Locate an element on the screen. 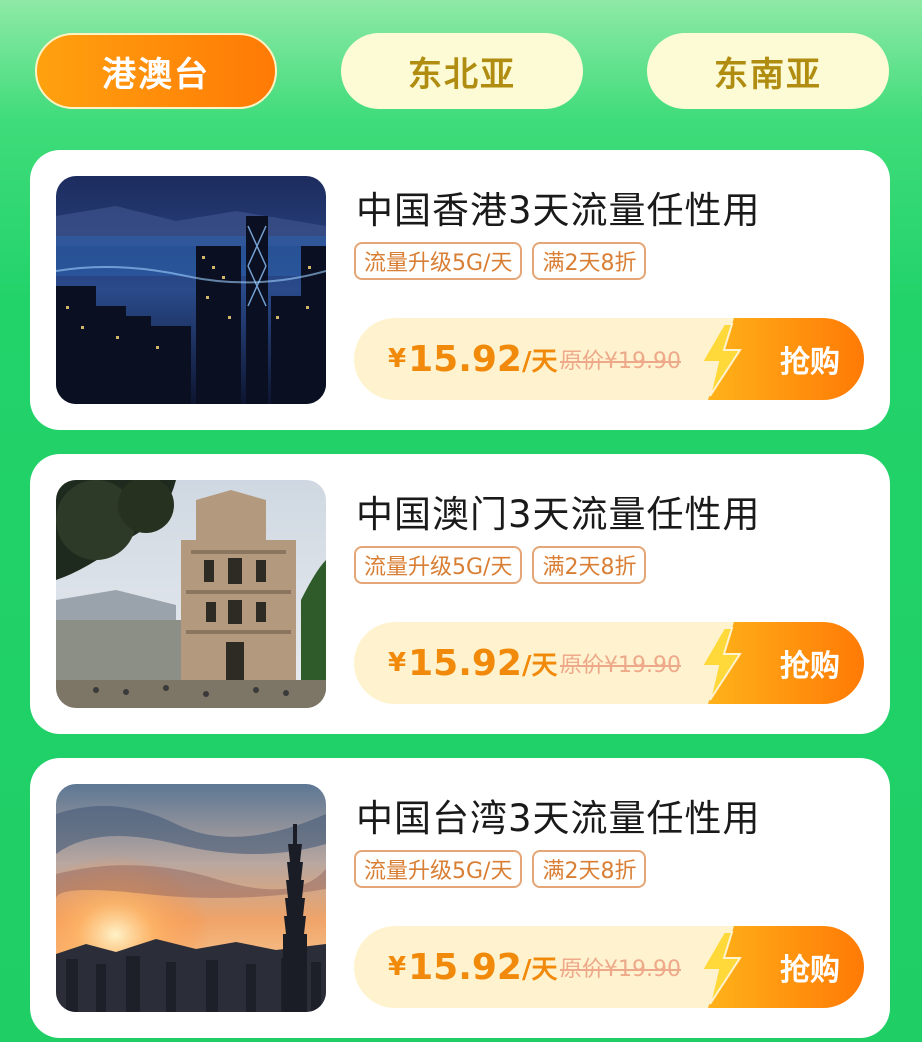 The height and width of the screenshot is (1042, 922). product-title: 中国台湾3天流量任性用 is located at coordinates (558, 818).